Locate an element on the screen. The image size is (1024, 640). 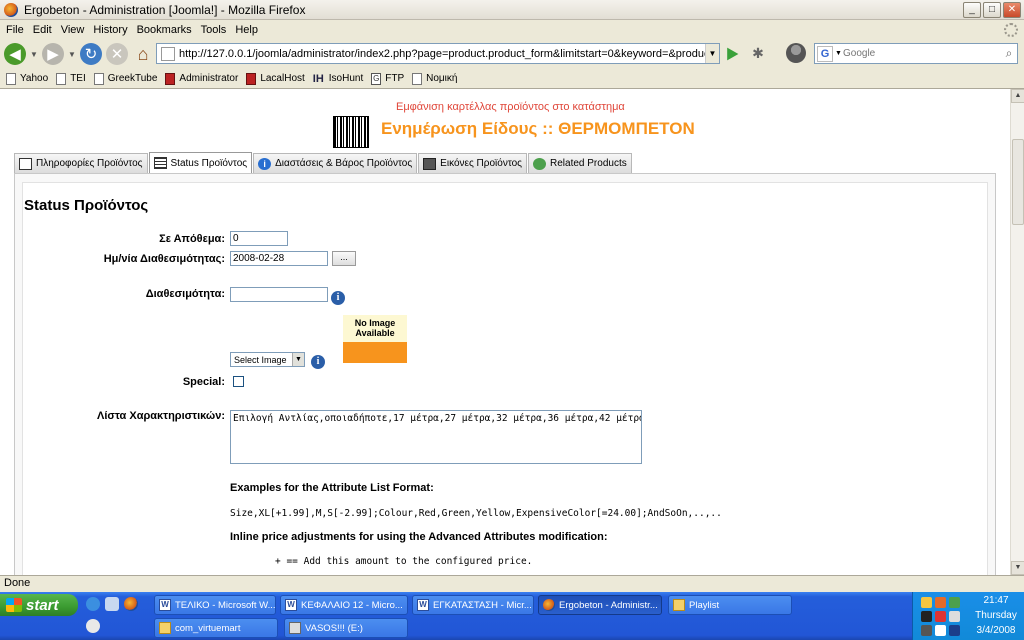
menu-tools: Tools is located at coordinates (216, 30).